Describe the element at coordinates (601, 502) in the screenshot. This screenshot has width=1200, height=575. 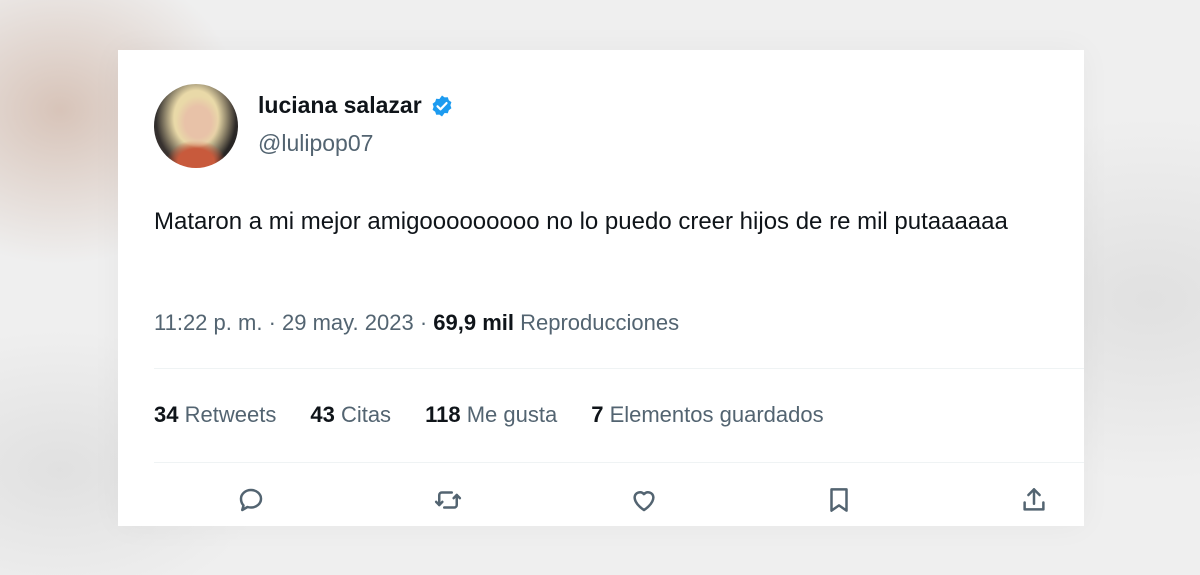
I see `tweet-actions` at that location.